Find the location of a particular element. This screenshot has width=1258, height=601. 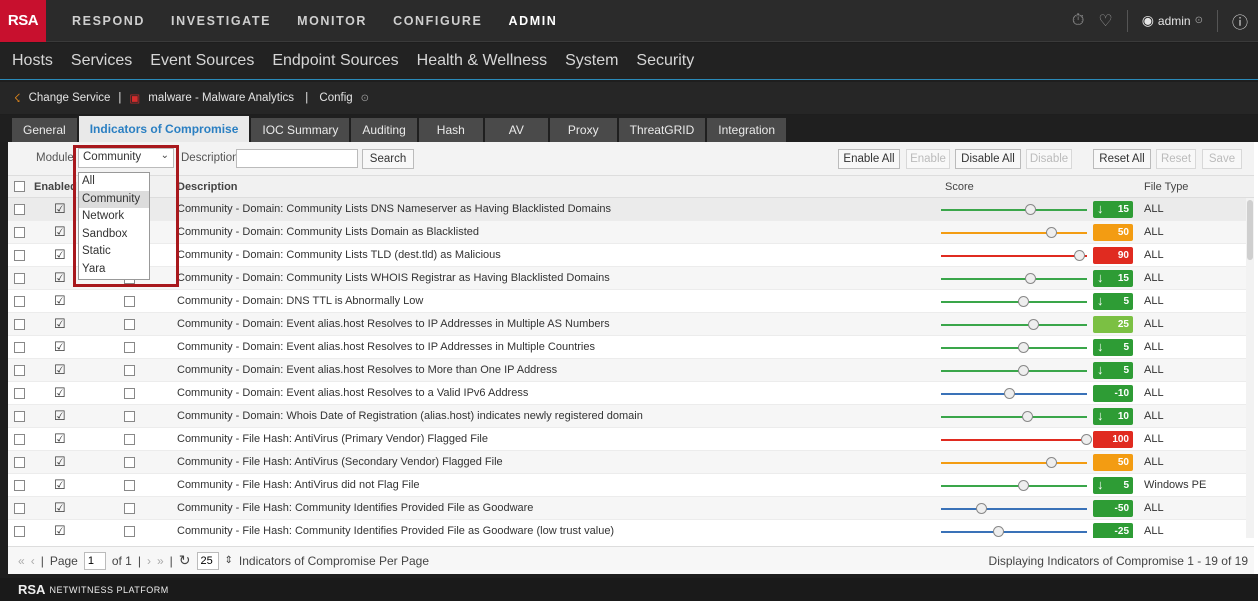

nav-investigate: INVESTIGATE is located at coordinates (221, 21).